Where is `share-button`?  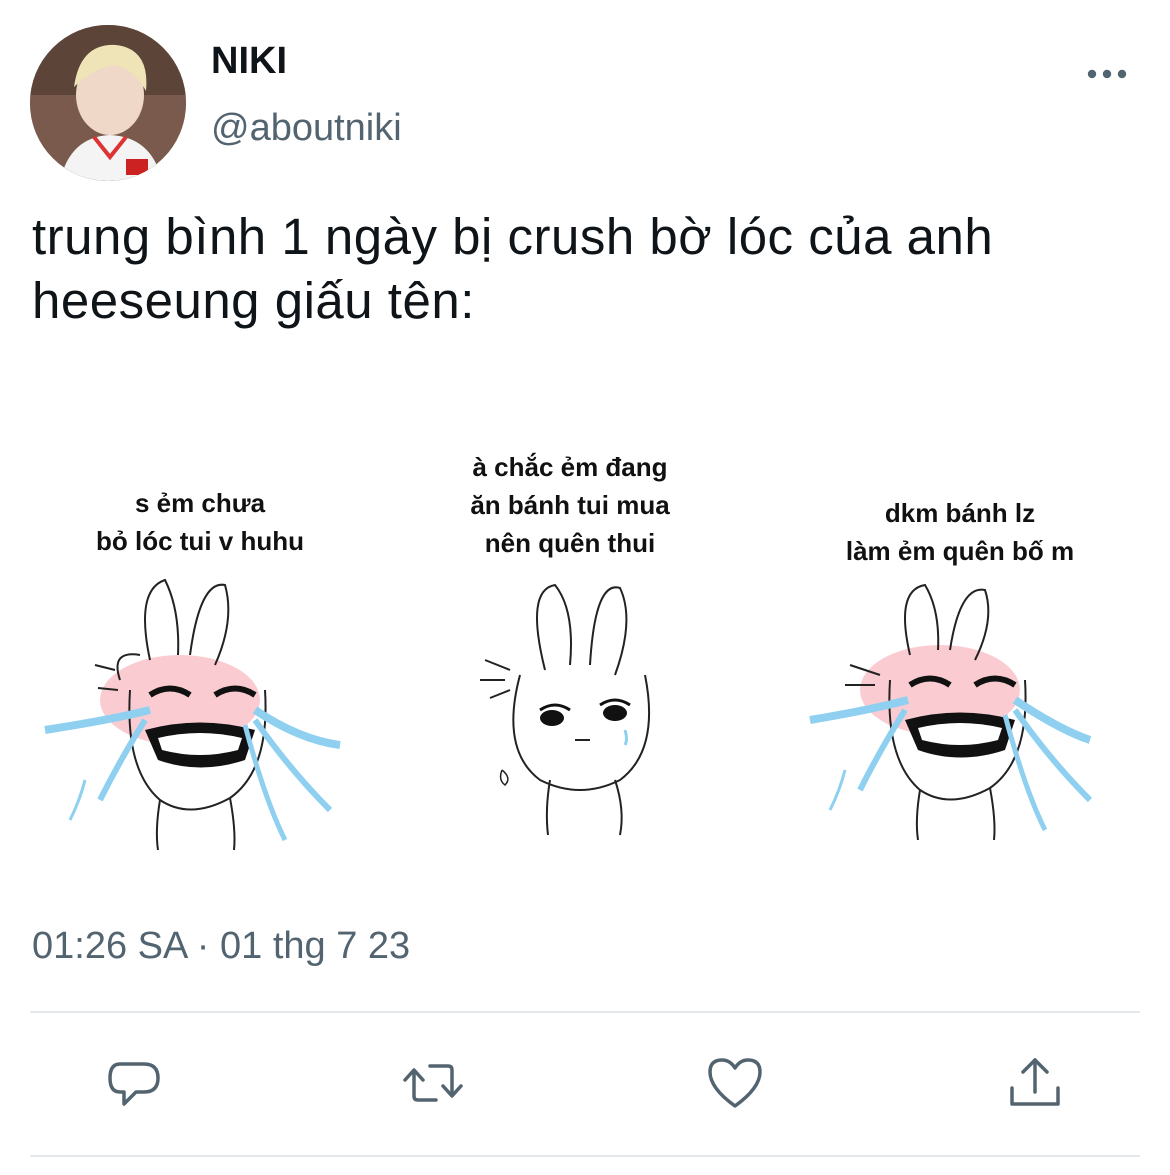
share-button is located at coordinates (1035, 1083).